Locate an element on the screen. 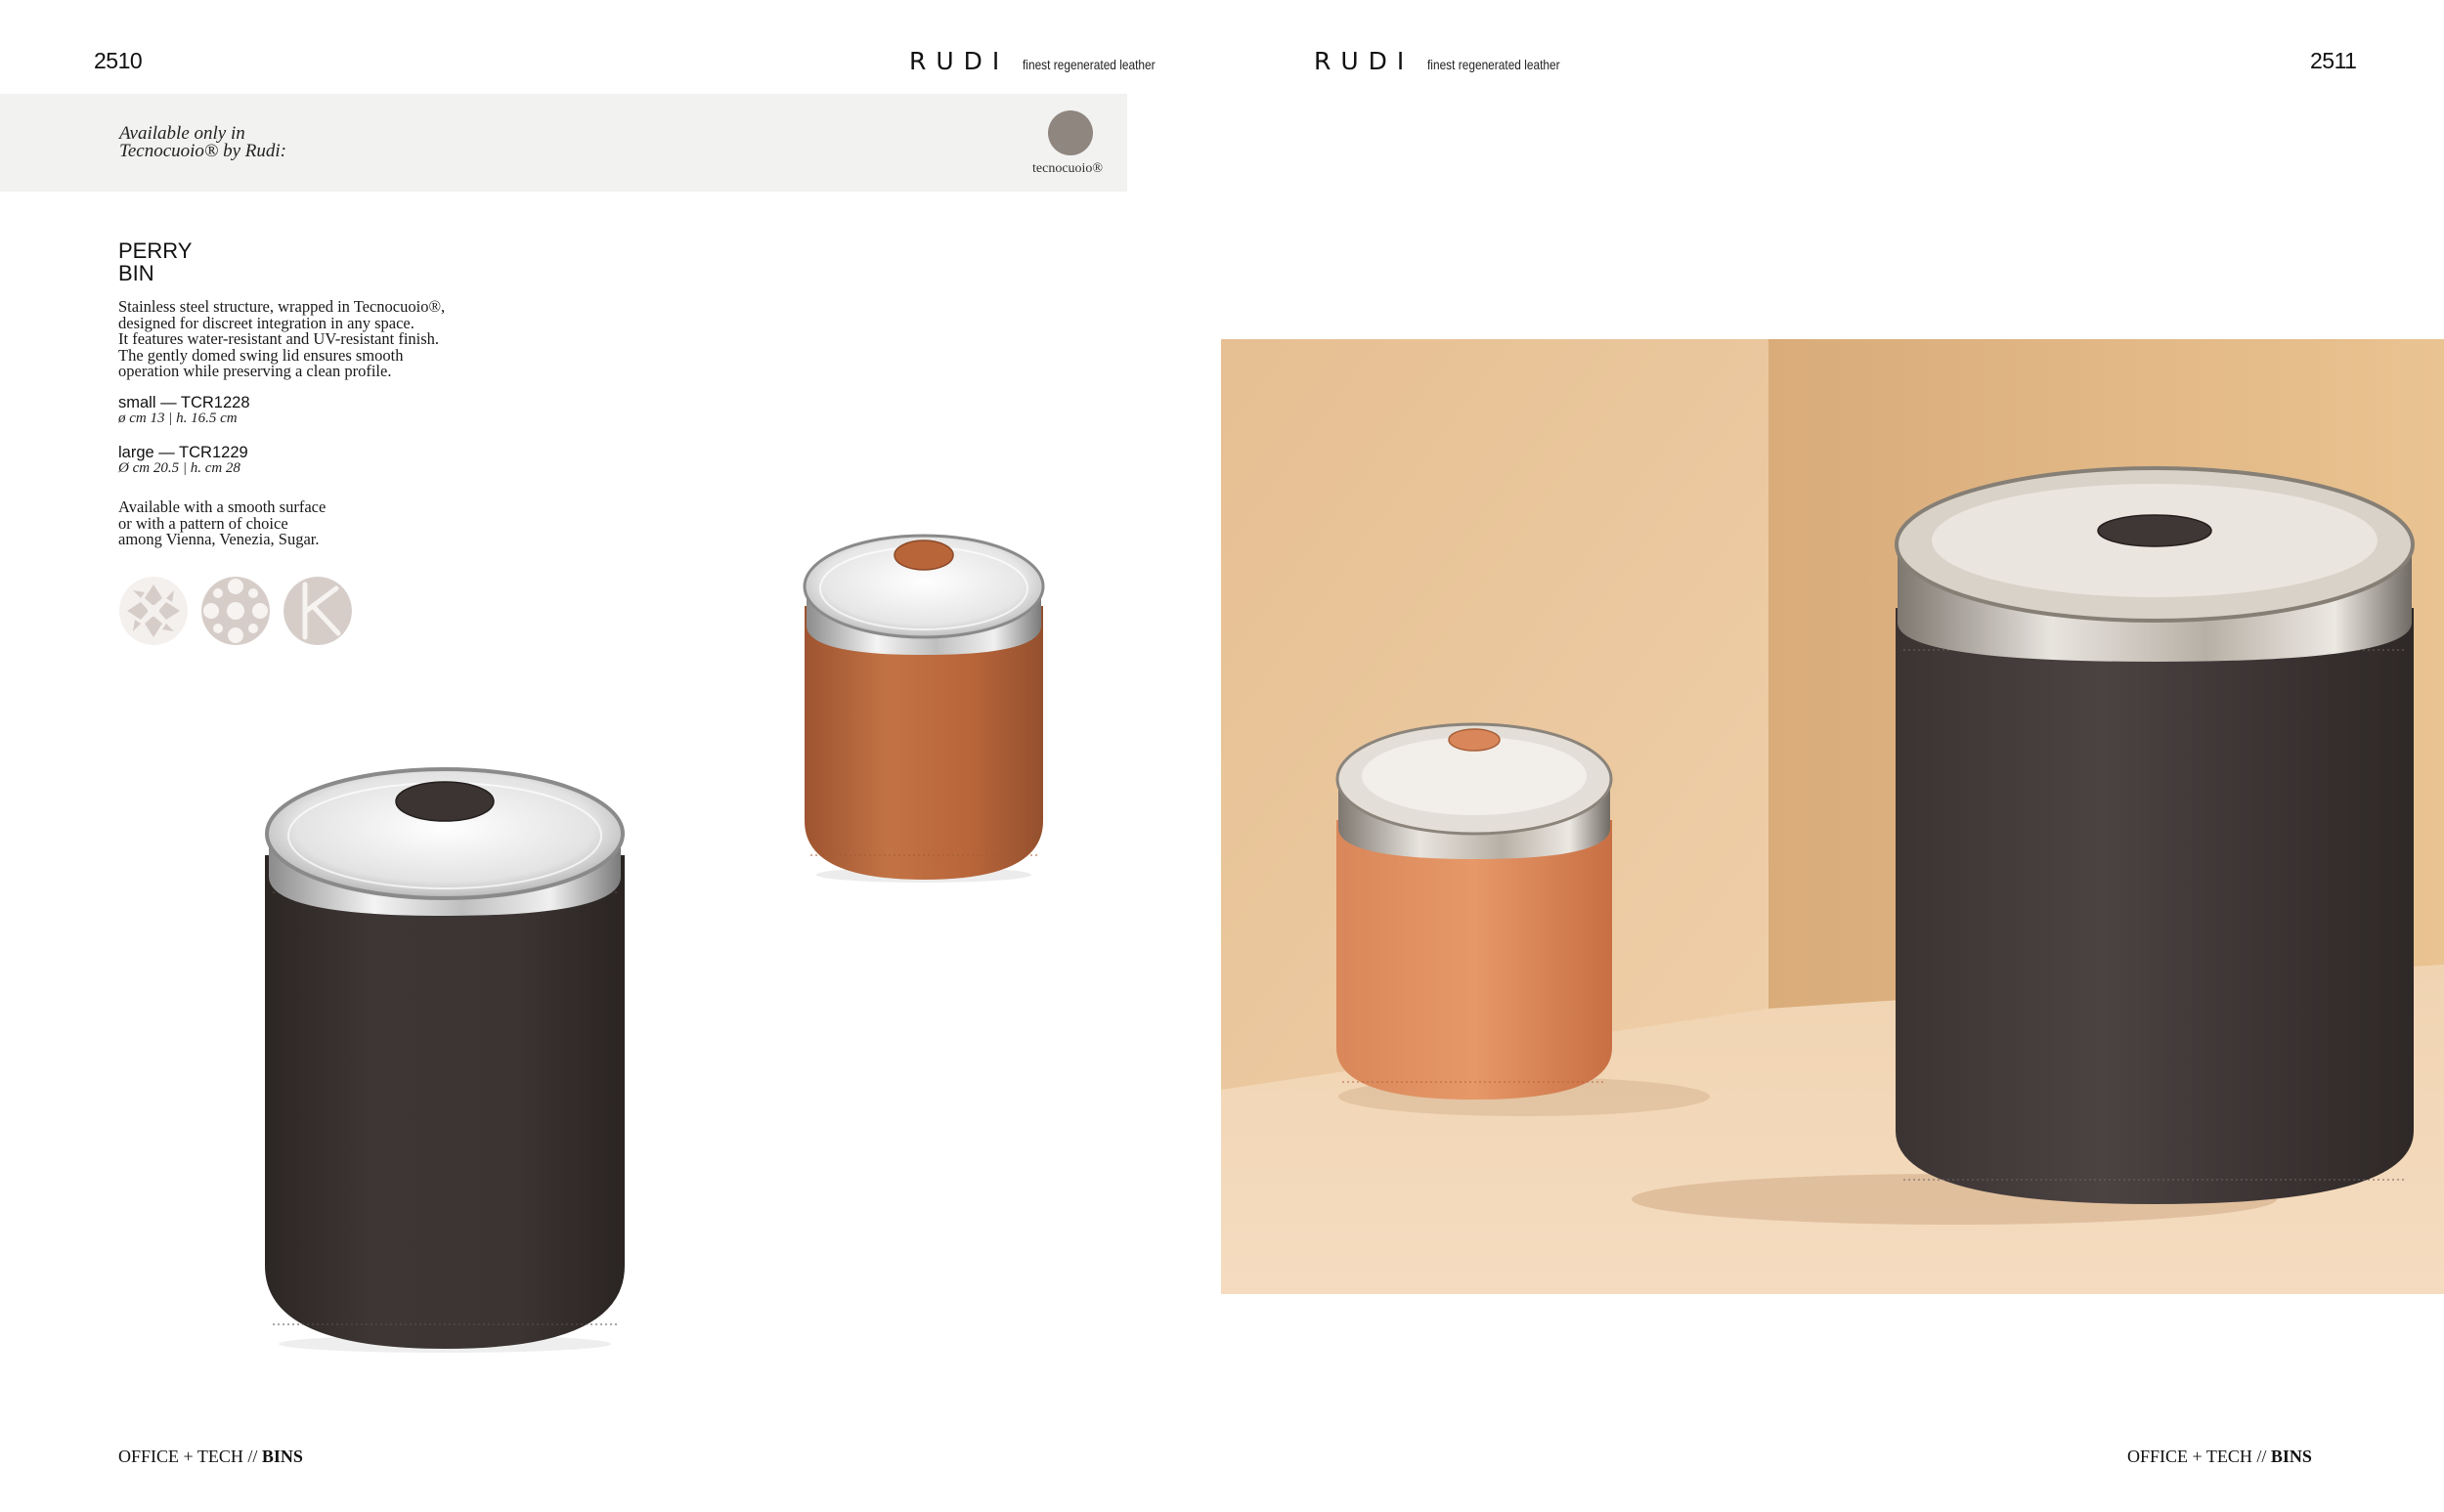  page-number-left: 2510 is located at coordinates (118, 60).